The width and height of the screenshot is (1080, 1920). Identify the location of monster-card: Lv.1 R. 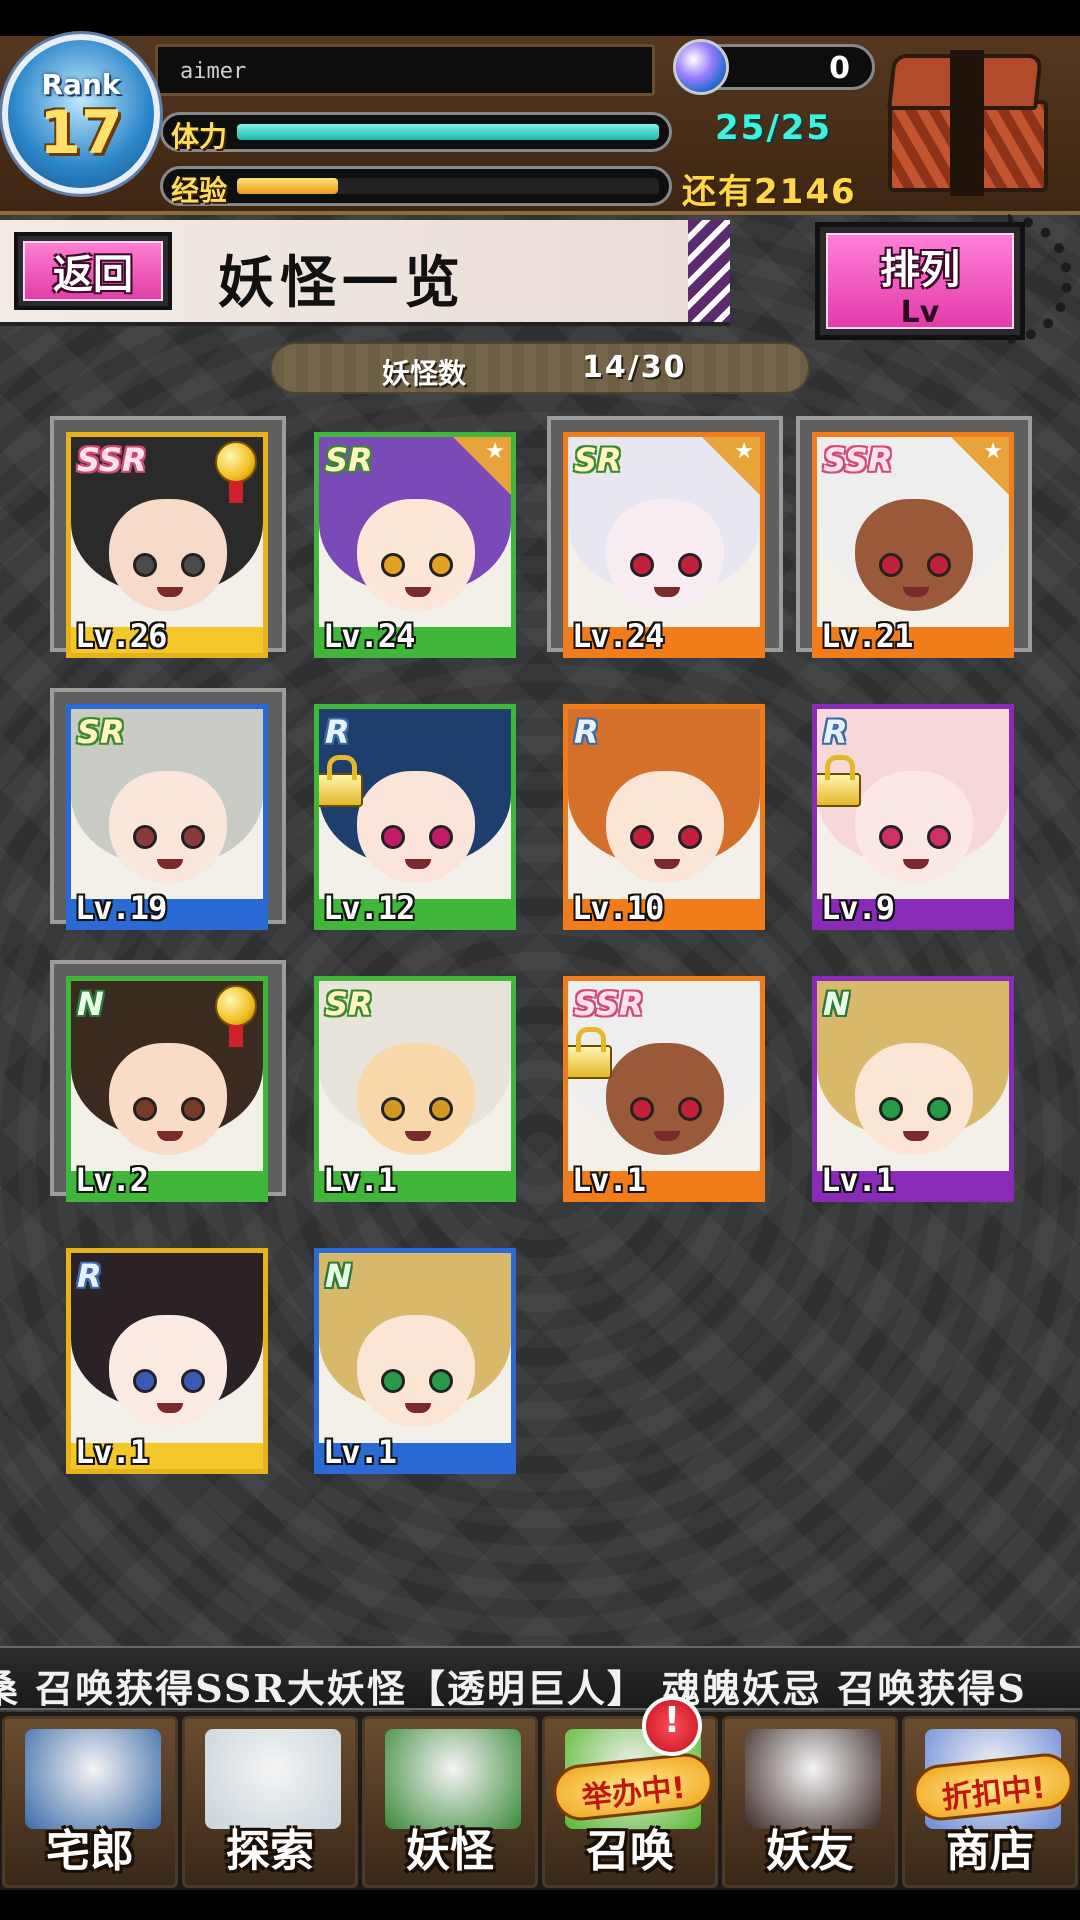
(168, 1353).